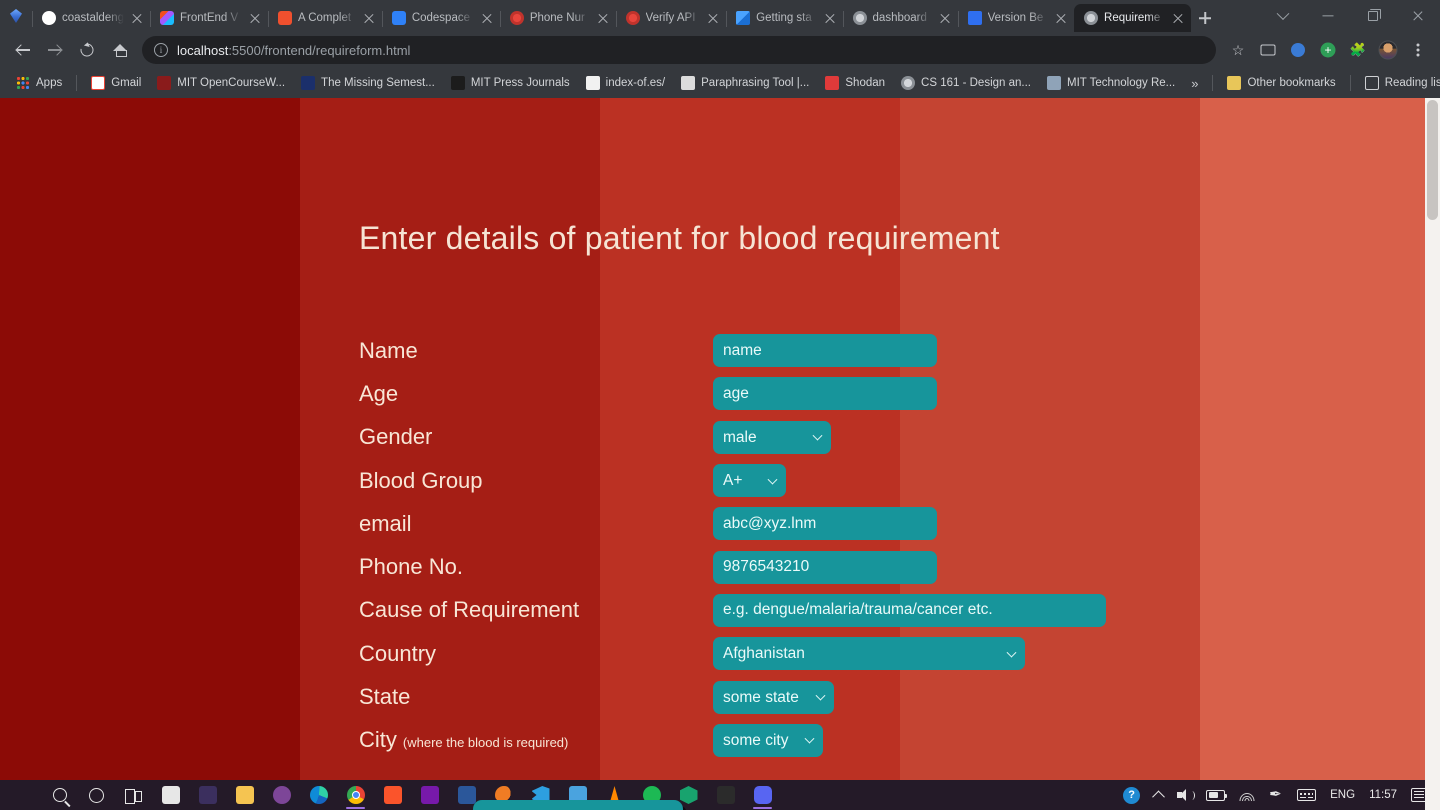  I want to click on file-explorer-button, so click(244, 795).